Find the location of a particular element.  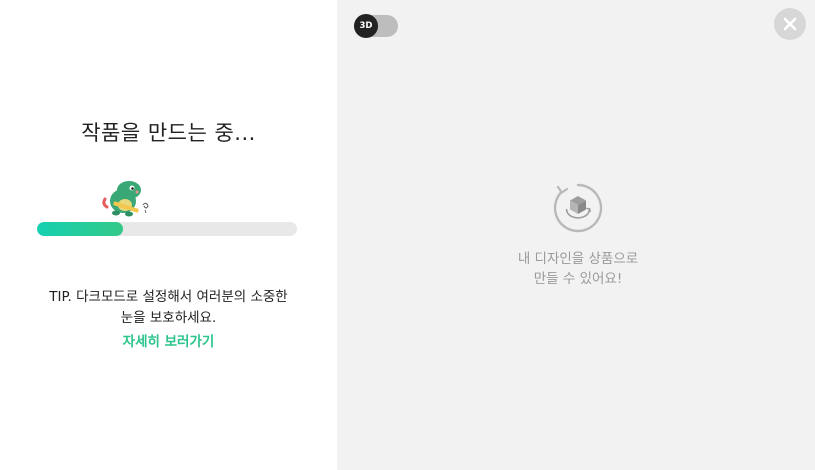

tip-text-line2: 눈을 보호하세요. is located at coordinates (168, 318).